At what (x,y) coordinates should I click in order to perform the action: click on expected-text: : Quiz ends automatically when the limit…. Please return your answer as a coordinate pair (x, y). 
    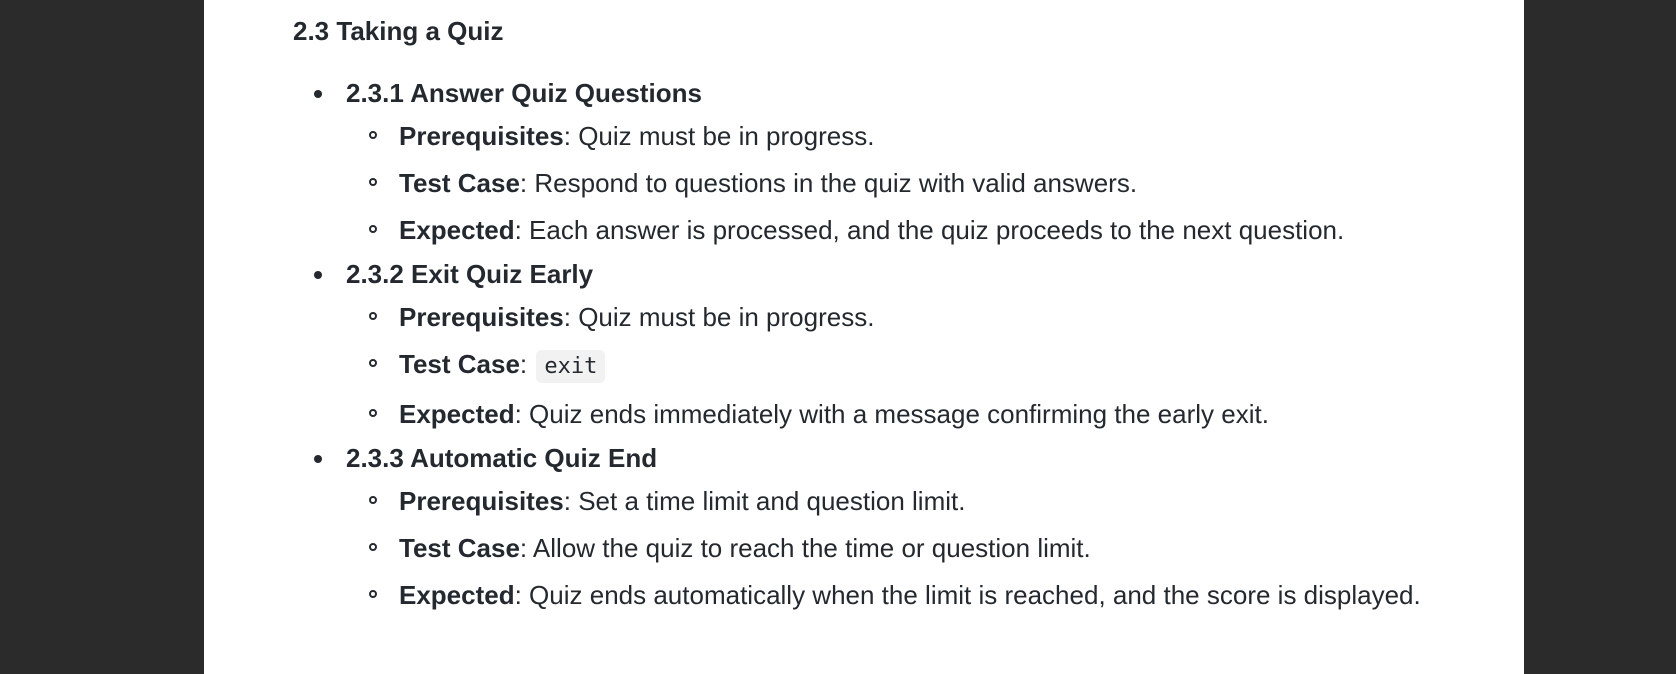
    Looking at the image, I should click on (967, 595).